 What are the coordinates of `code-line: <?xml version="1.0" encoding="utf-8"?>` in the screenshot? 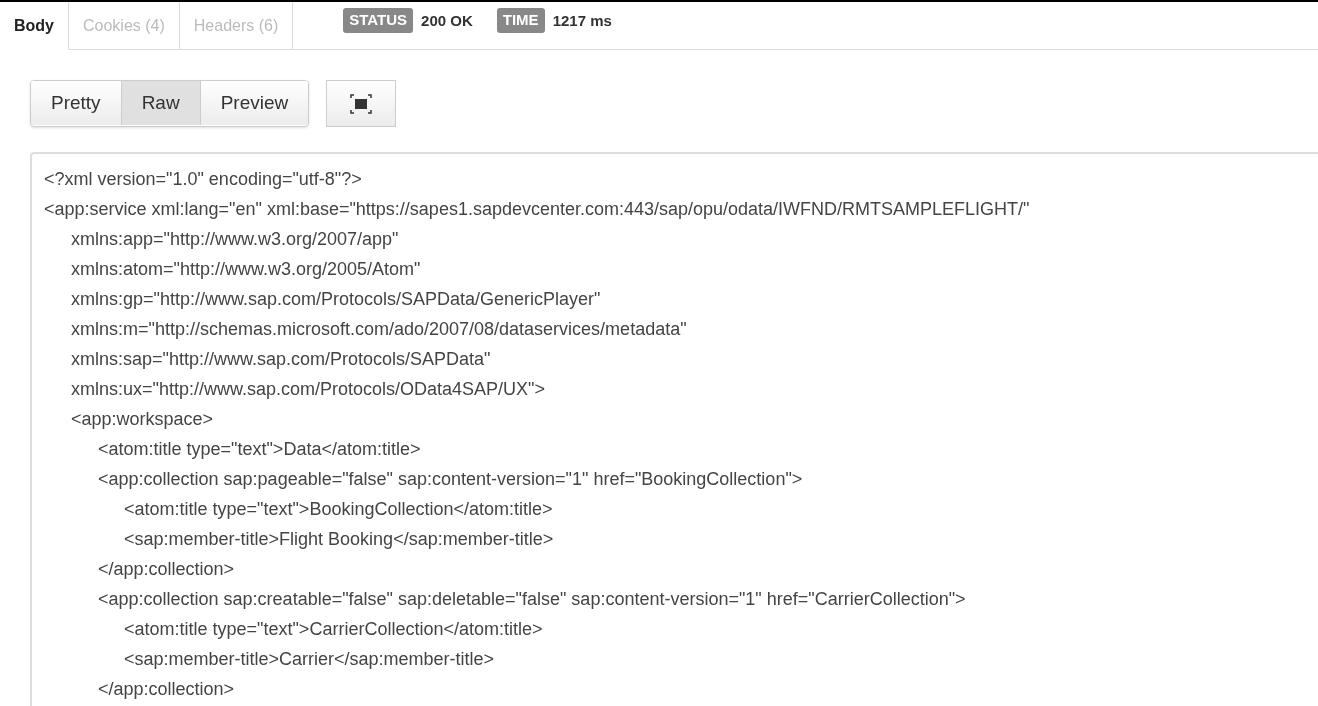 It's located at (203, 179).